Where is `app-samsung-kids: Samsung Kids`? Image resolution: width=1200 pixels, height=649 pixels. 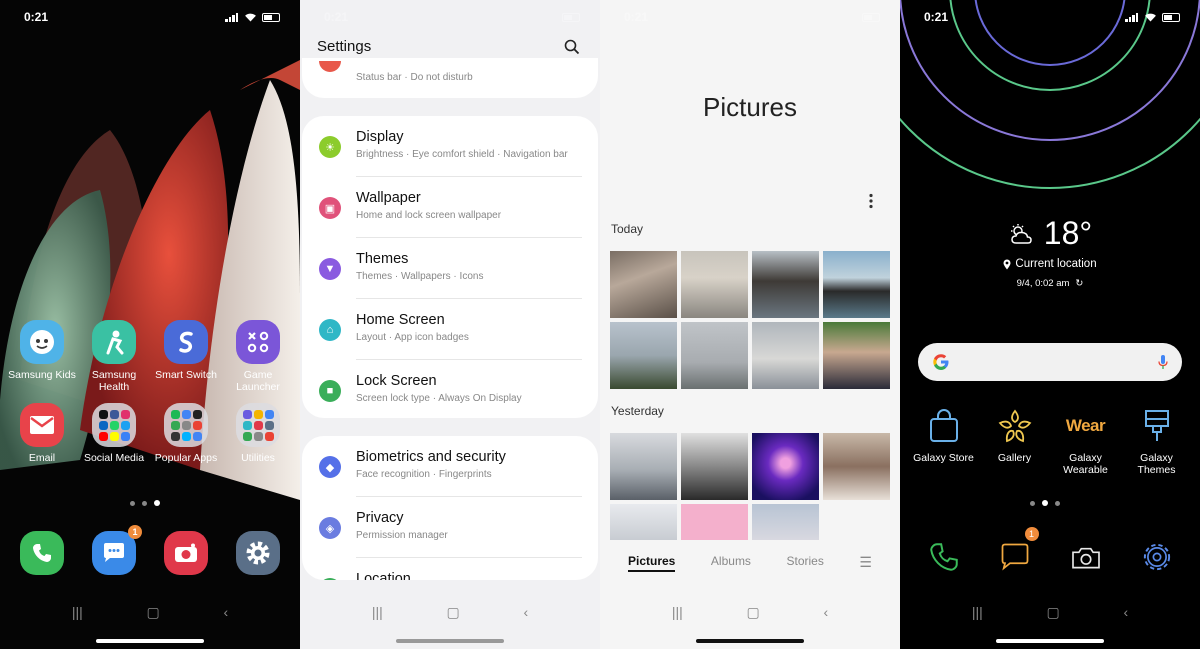 app-samsung-kids: Samsung Kids is located at coordinates (42, 356).